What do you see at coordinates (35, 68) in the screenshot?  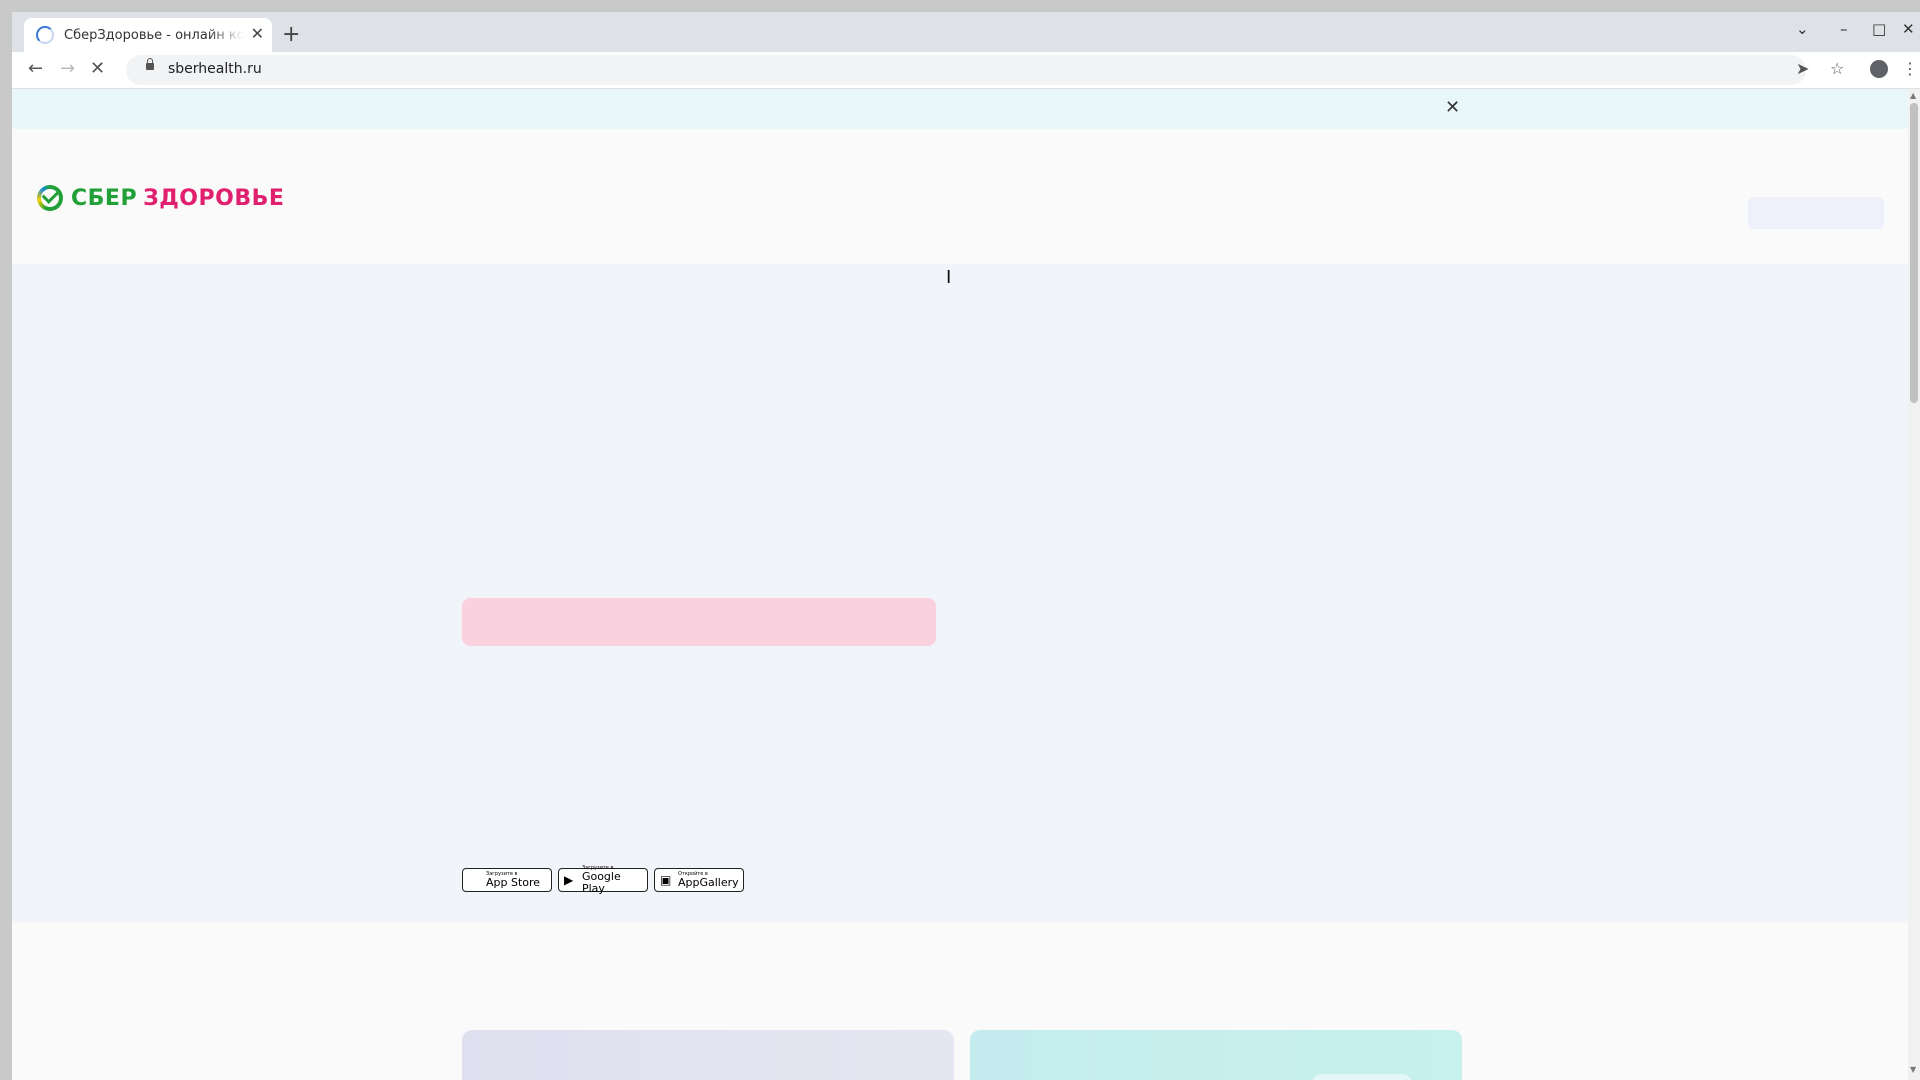 I see `back-icon: ←` at bounding box center [35, 68].